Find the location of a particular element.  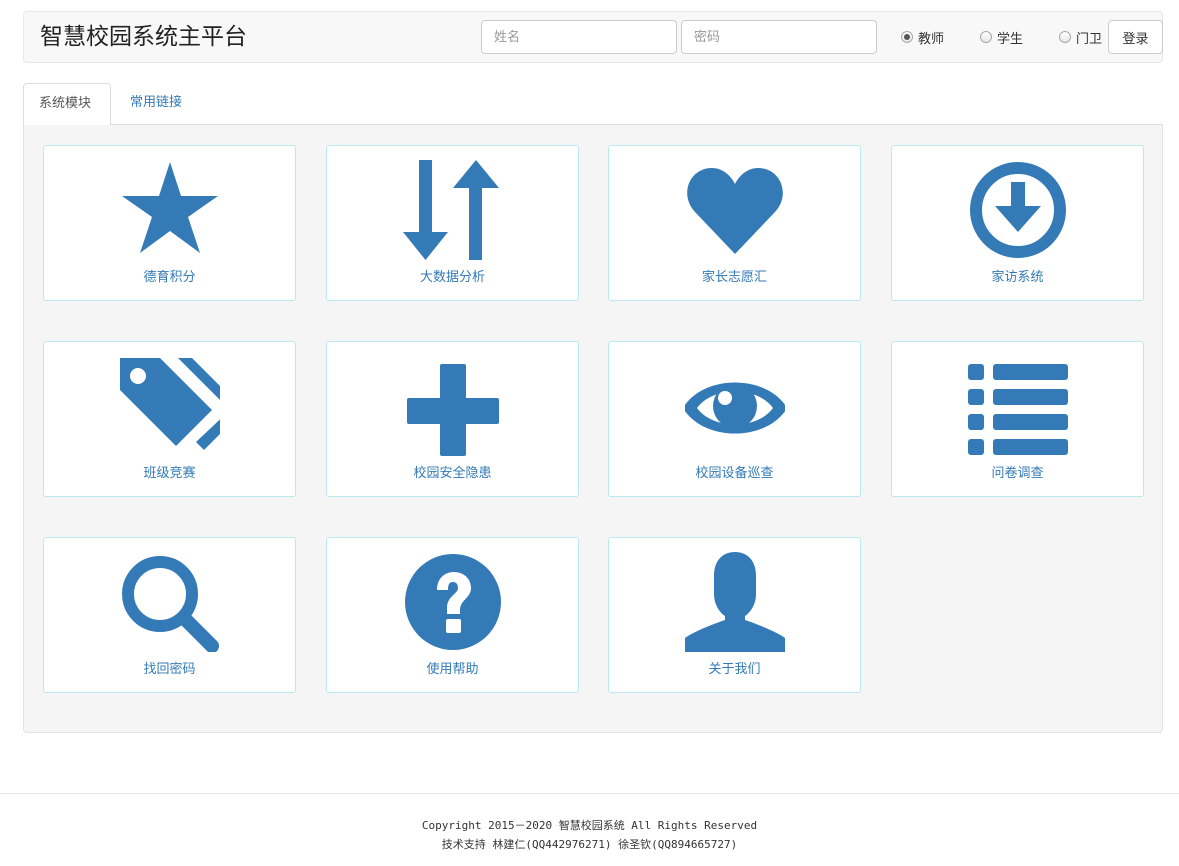

plus-icon is located at coordinates (453, 410).